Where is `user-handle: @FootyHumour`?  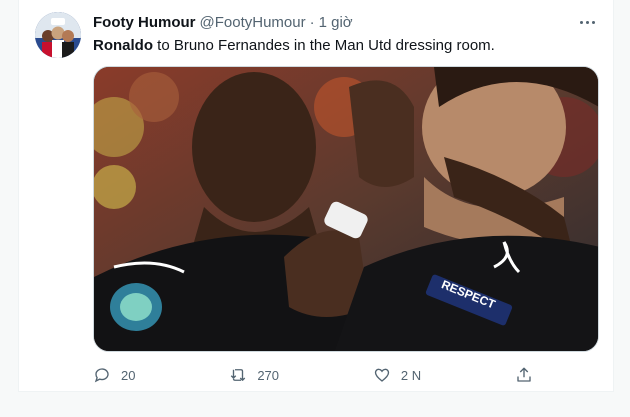
user-handle: @FootyHumour is located at coordinates (253, 22).